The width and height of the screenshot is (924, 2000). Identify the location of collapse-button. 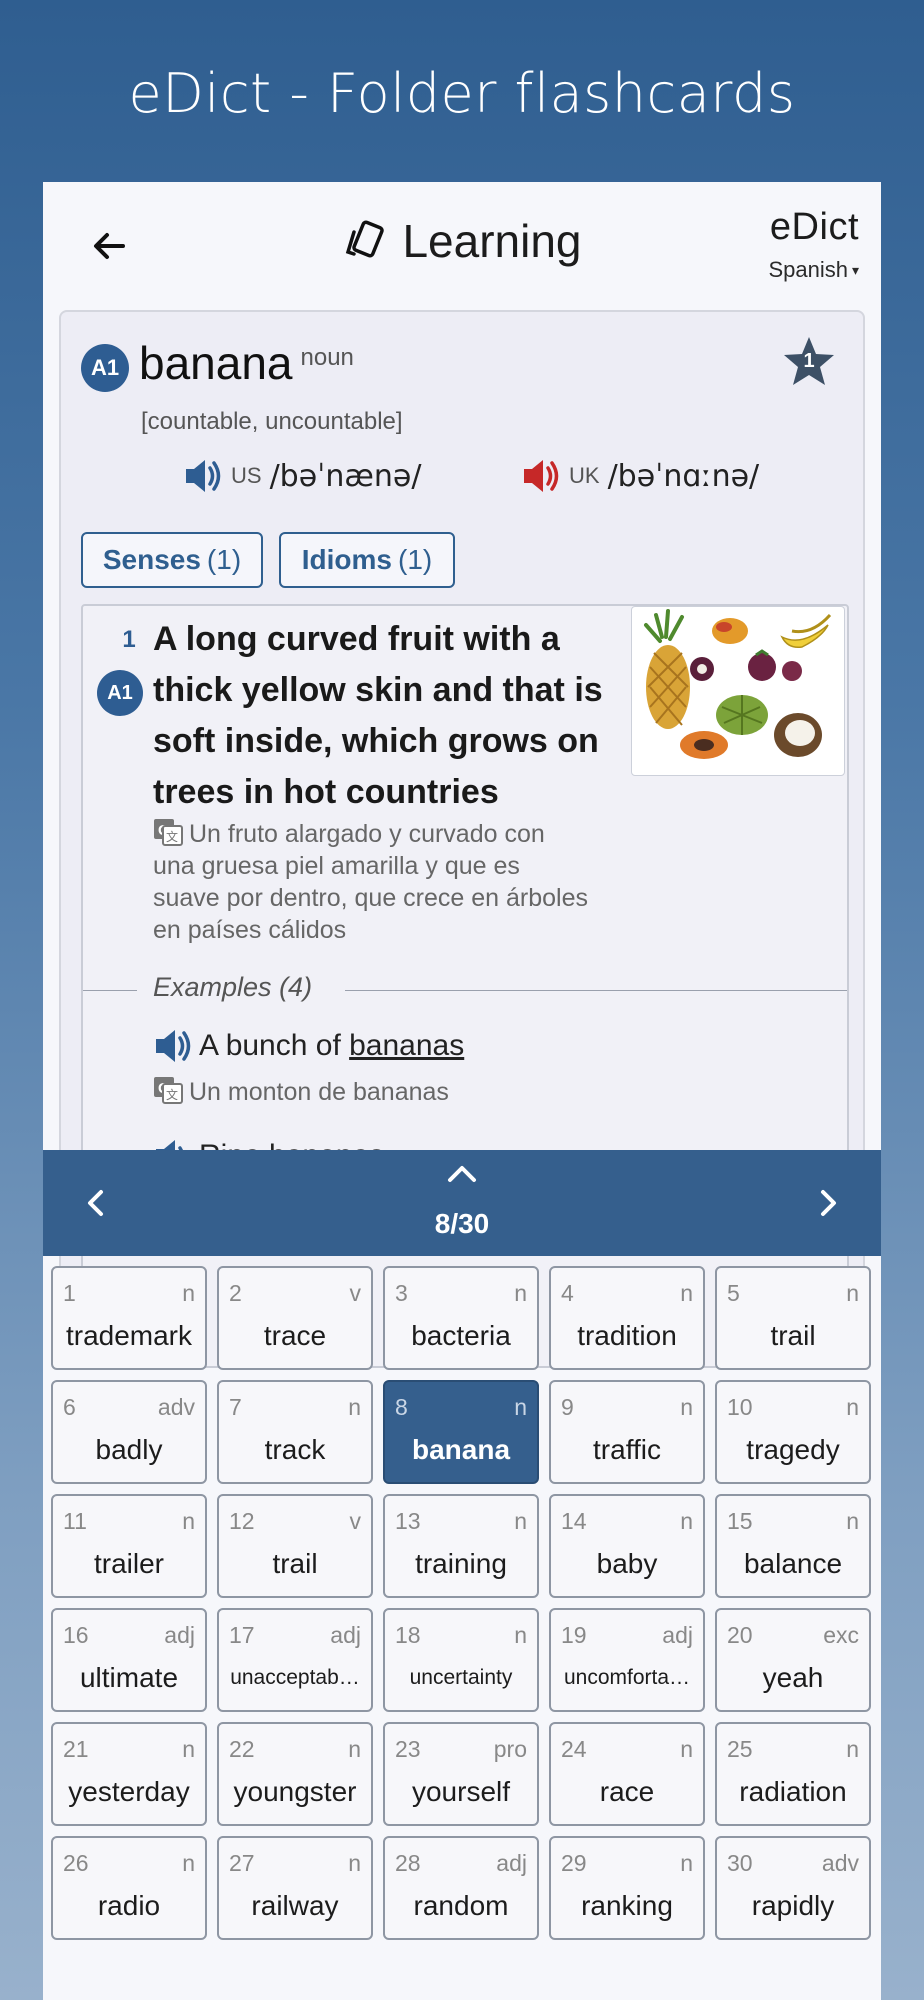
(462, 1175).